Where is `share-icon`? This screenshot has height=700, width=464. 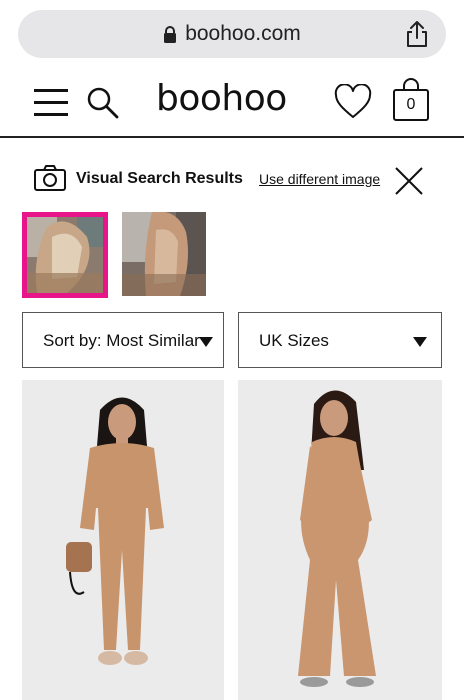 share-icon is located at coordinates (417, 34).